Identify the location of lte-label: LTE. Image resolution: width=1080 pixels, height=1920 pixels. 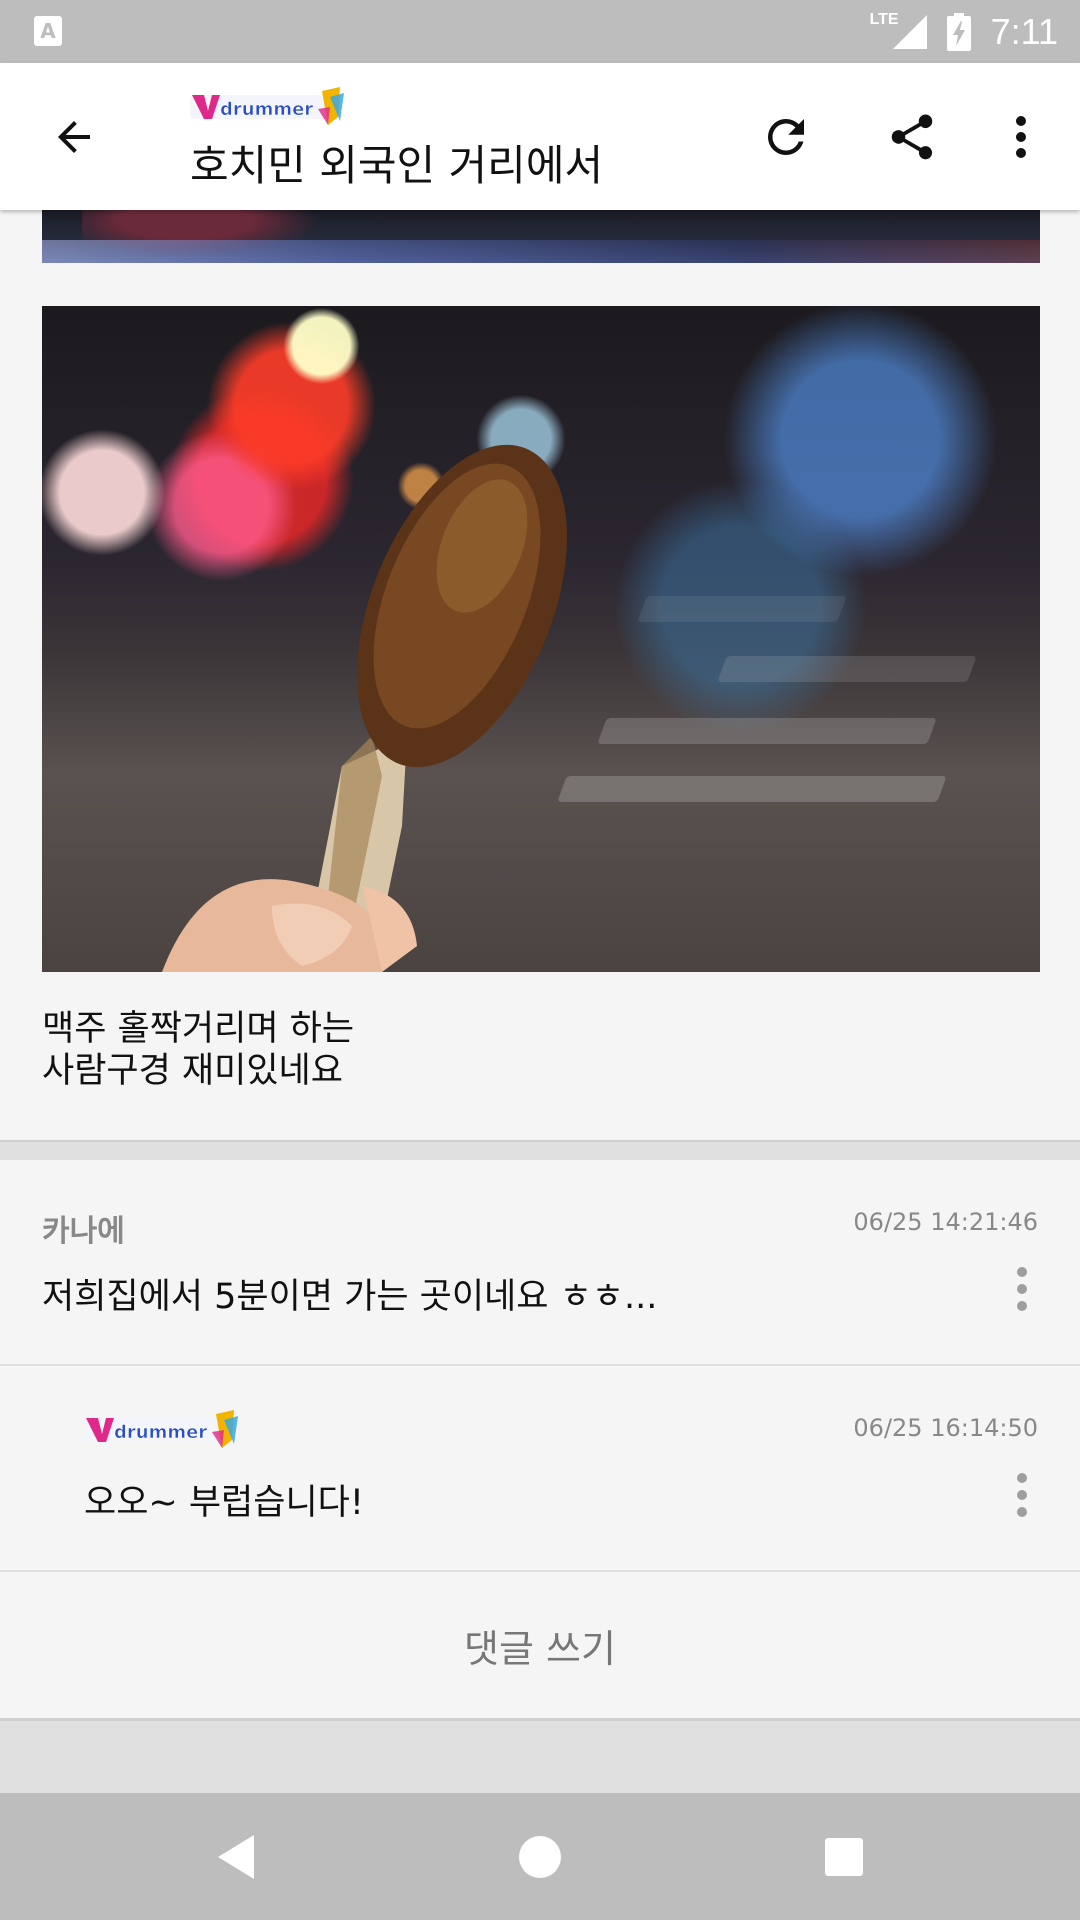
(884, 19).